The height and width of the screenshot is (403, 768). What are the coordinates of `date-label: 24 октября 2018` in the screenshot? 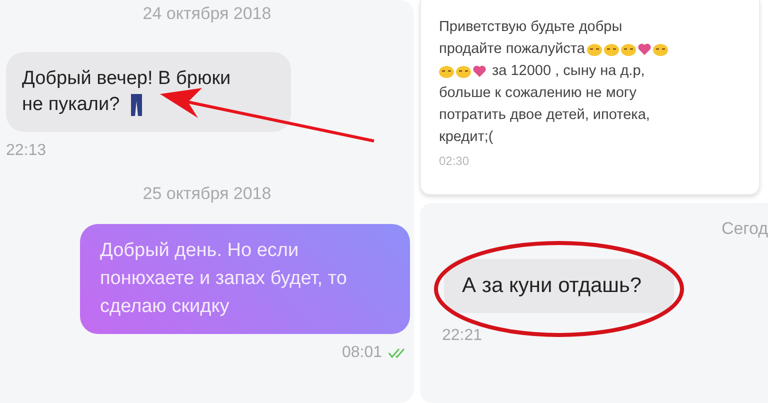 It's located at (207, 14).